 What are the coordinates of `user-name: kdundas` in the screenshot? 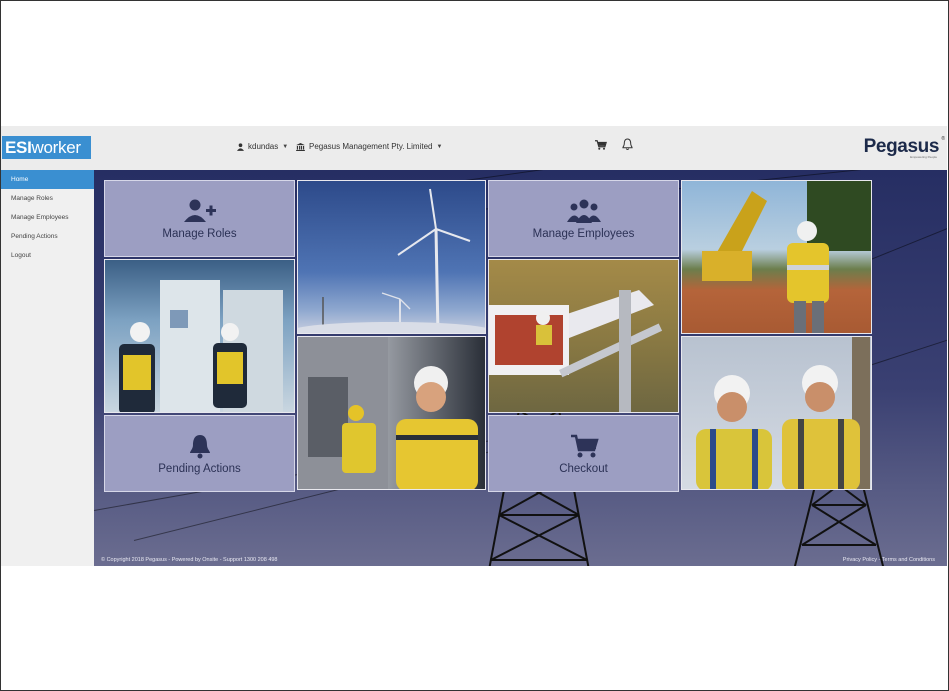 It's located at (263, 146).